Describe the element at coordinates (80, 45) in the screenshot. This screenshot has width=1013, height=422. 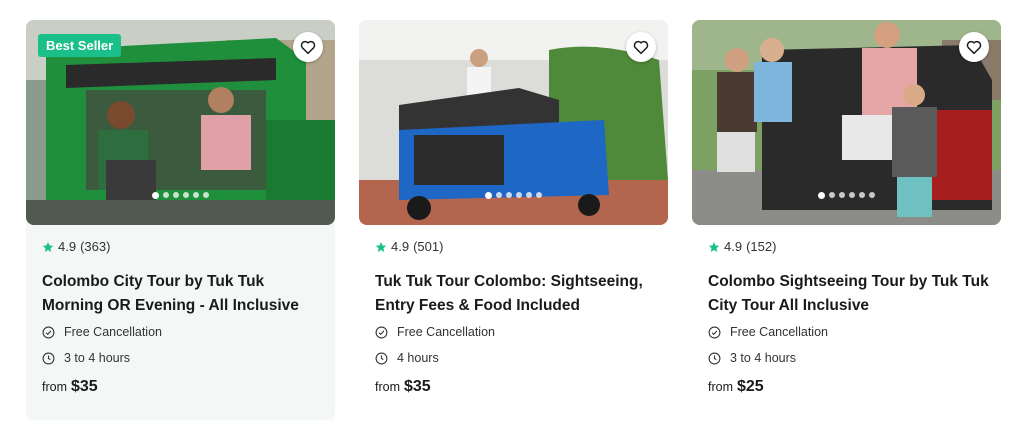
I see `best-seller-badge: Best Seller` at that location.